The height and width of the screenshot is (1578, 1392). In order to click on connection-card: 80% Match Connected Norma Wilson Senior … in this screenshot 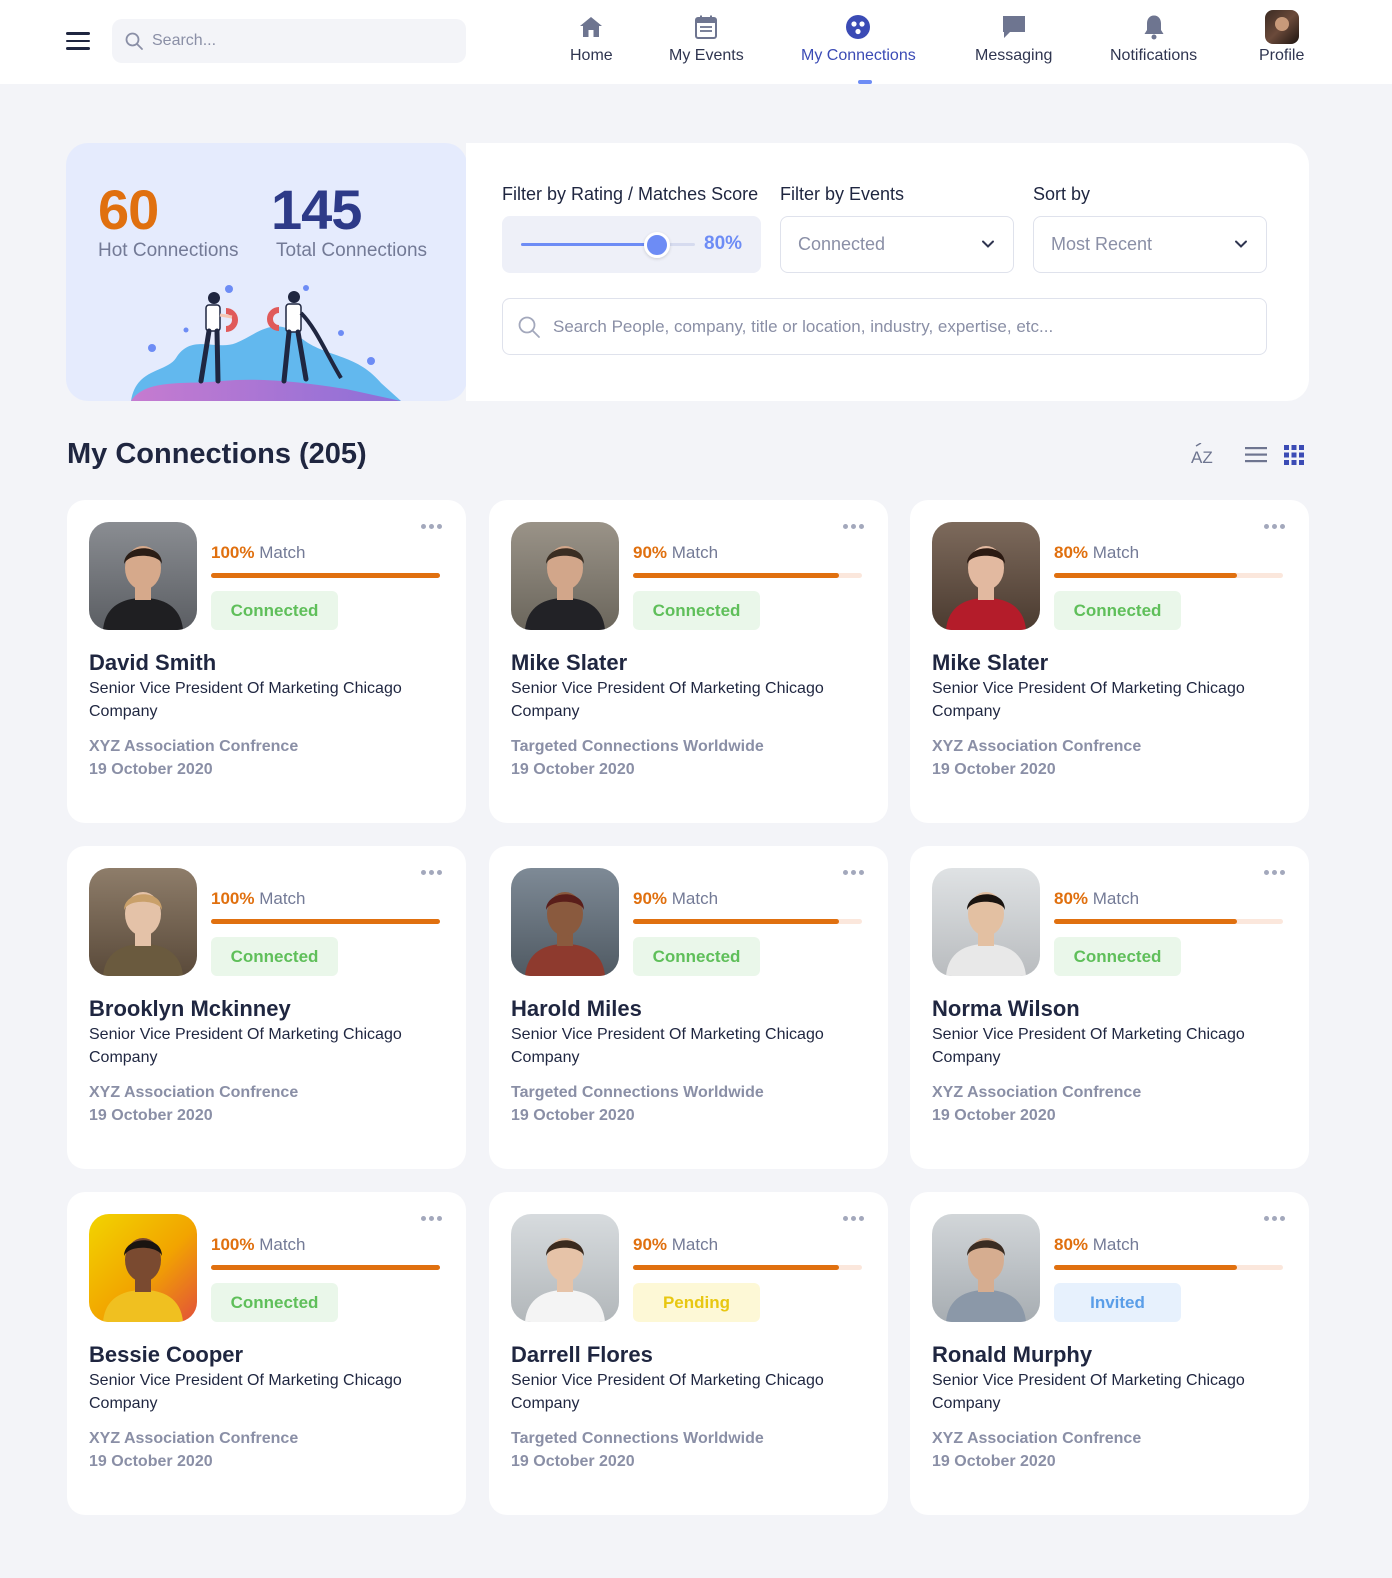, I will do `click(1109, 1007)`.